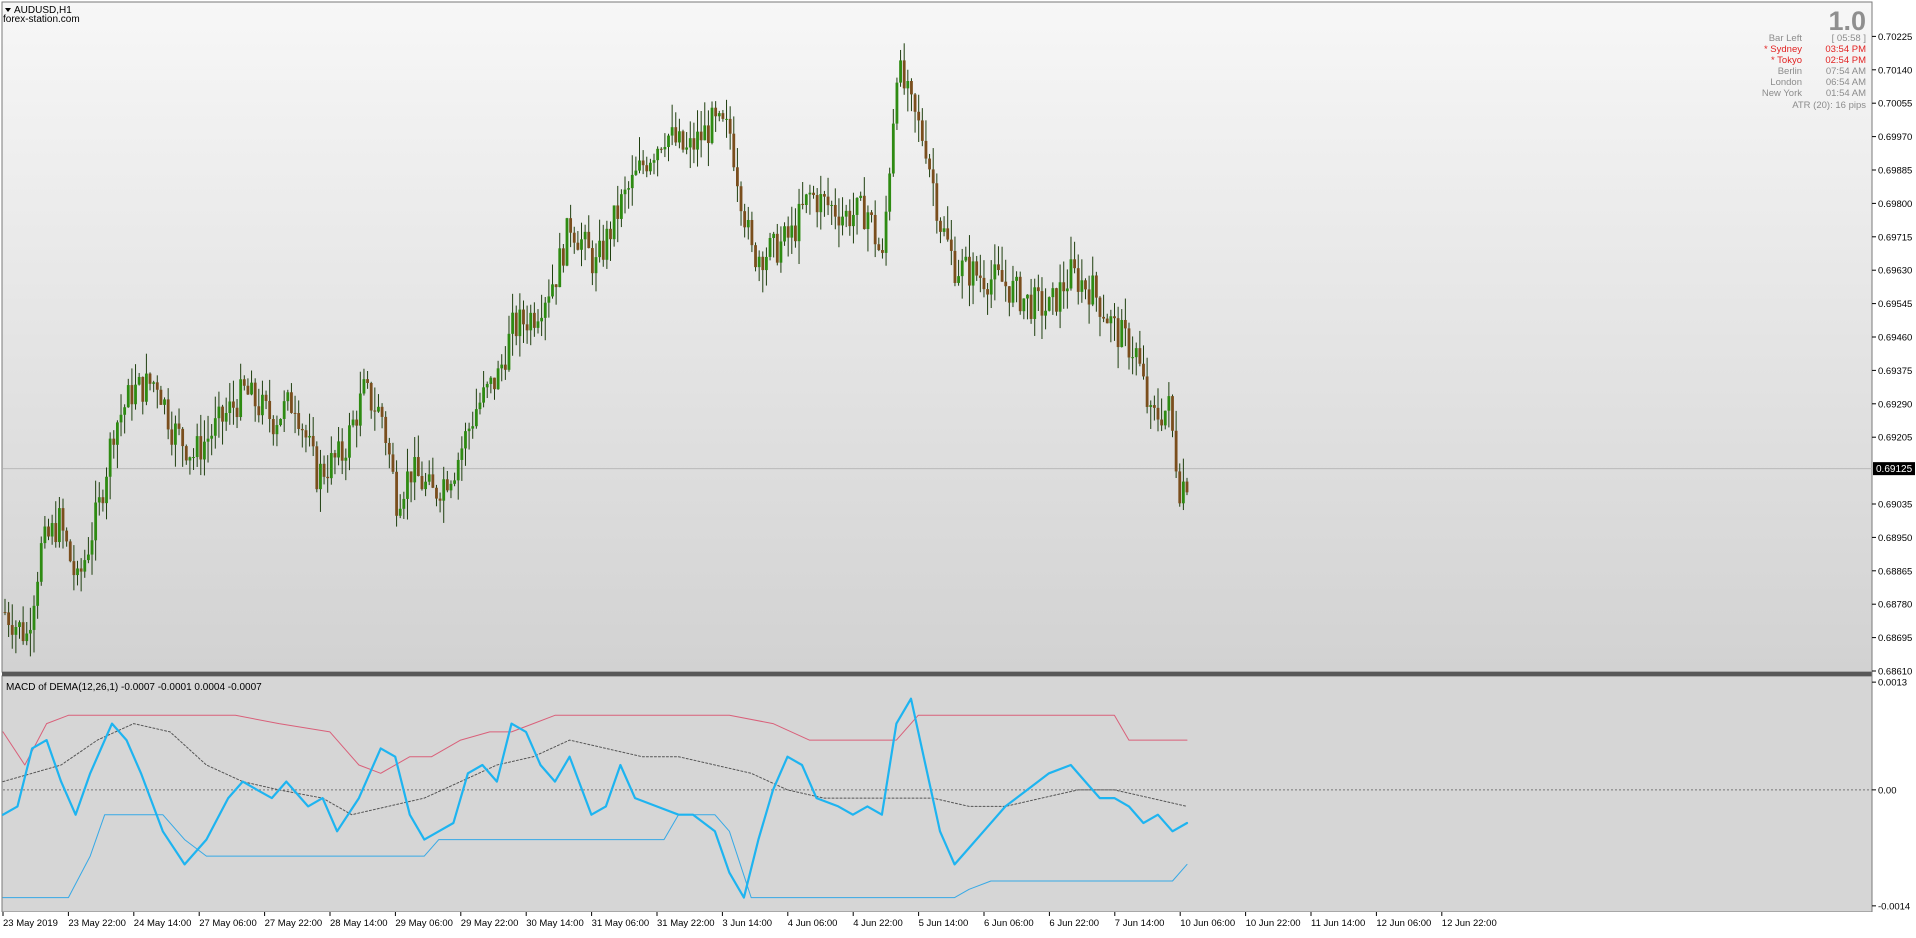 The width and height of the screenshot is (1916, 938). What do you see at coordinates (1895, 438) in the screenshot?
I see `price-tick-label: 0.69205` at bounding box center [1895, 438].